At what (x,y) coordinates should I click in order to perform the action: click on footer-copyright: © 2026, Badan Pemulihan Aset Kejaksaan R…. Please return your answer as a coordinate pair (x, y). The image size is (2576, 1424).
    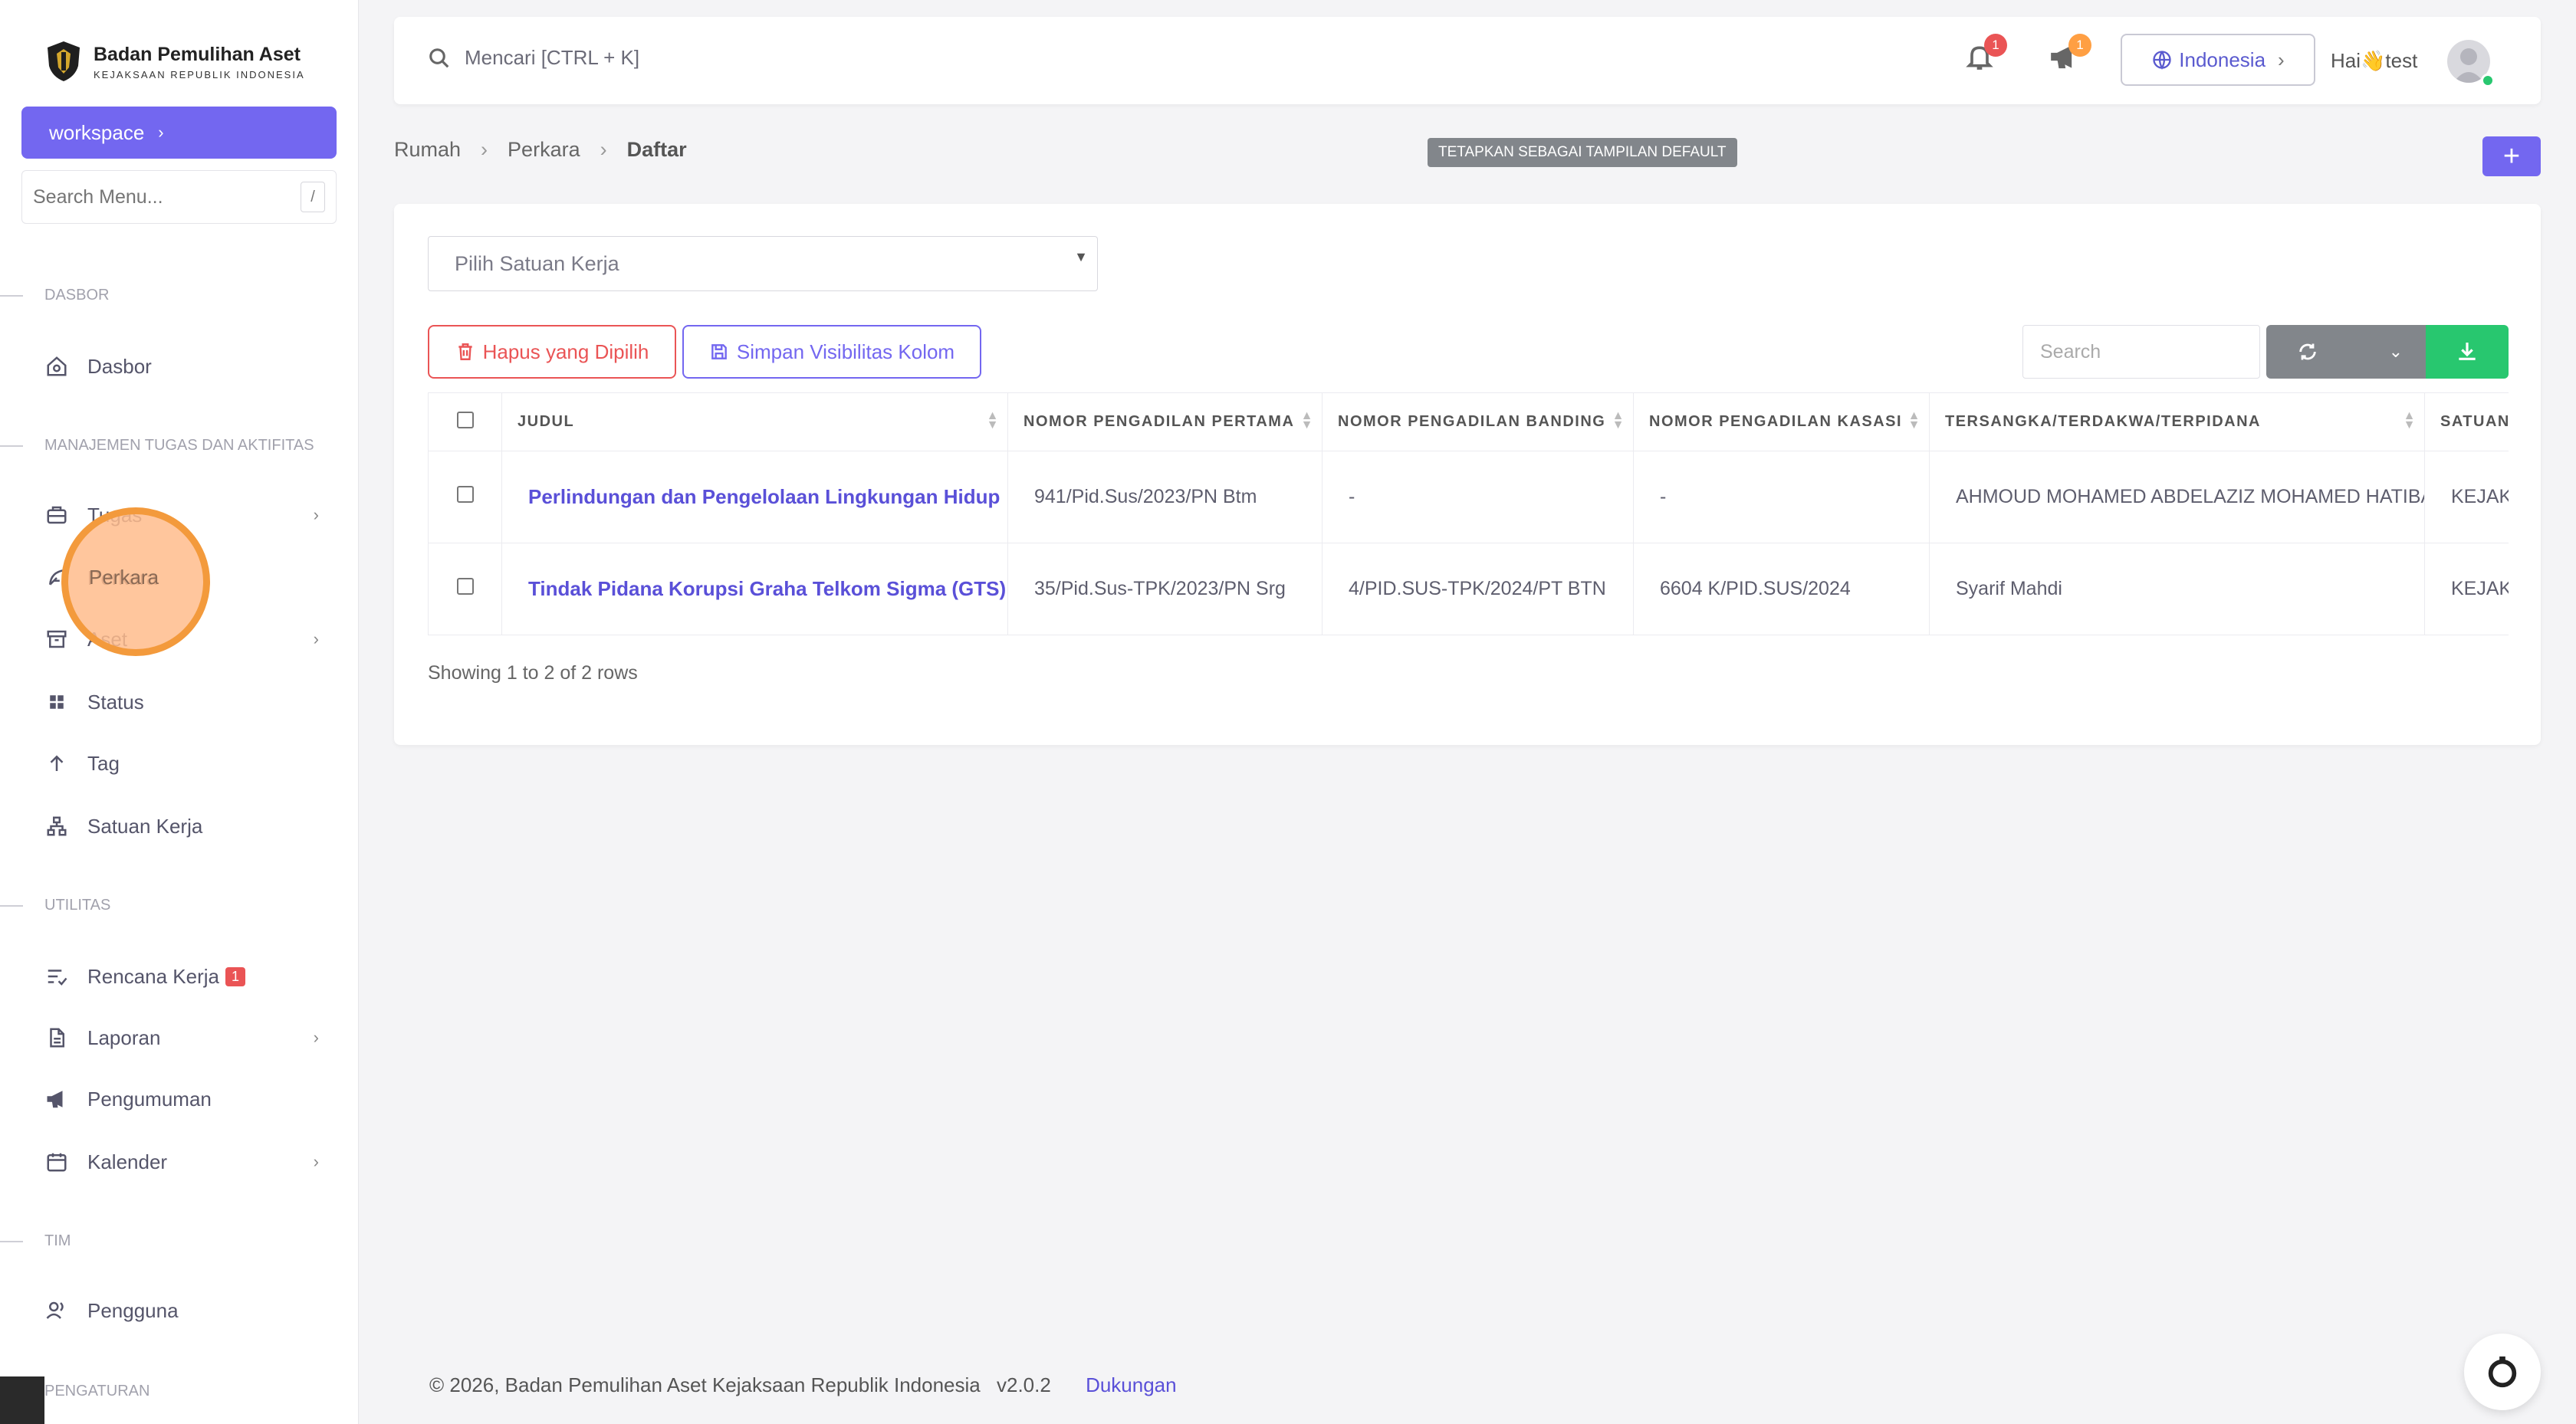
    Looking at the image, I should click on (705, 1384).